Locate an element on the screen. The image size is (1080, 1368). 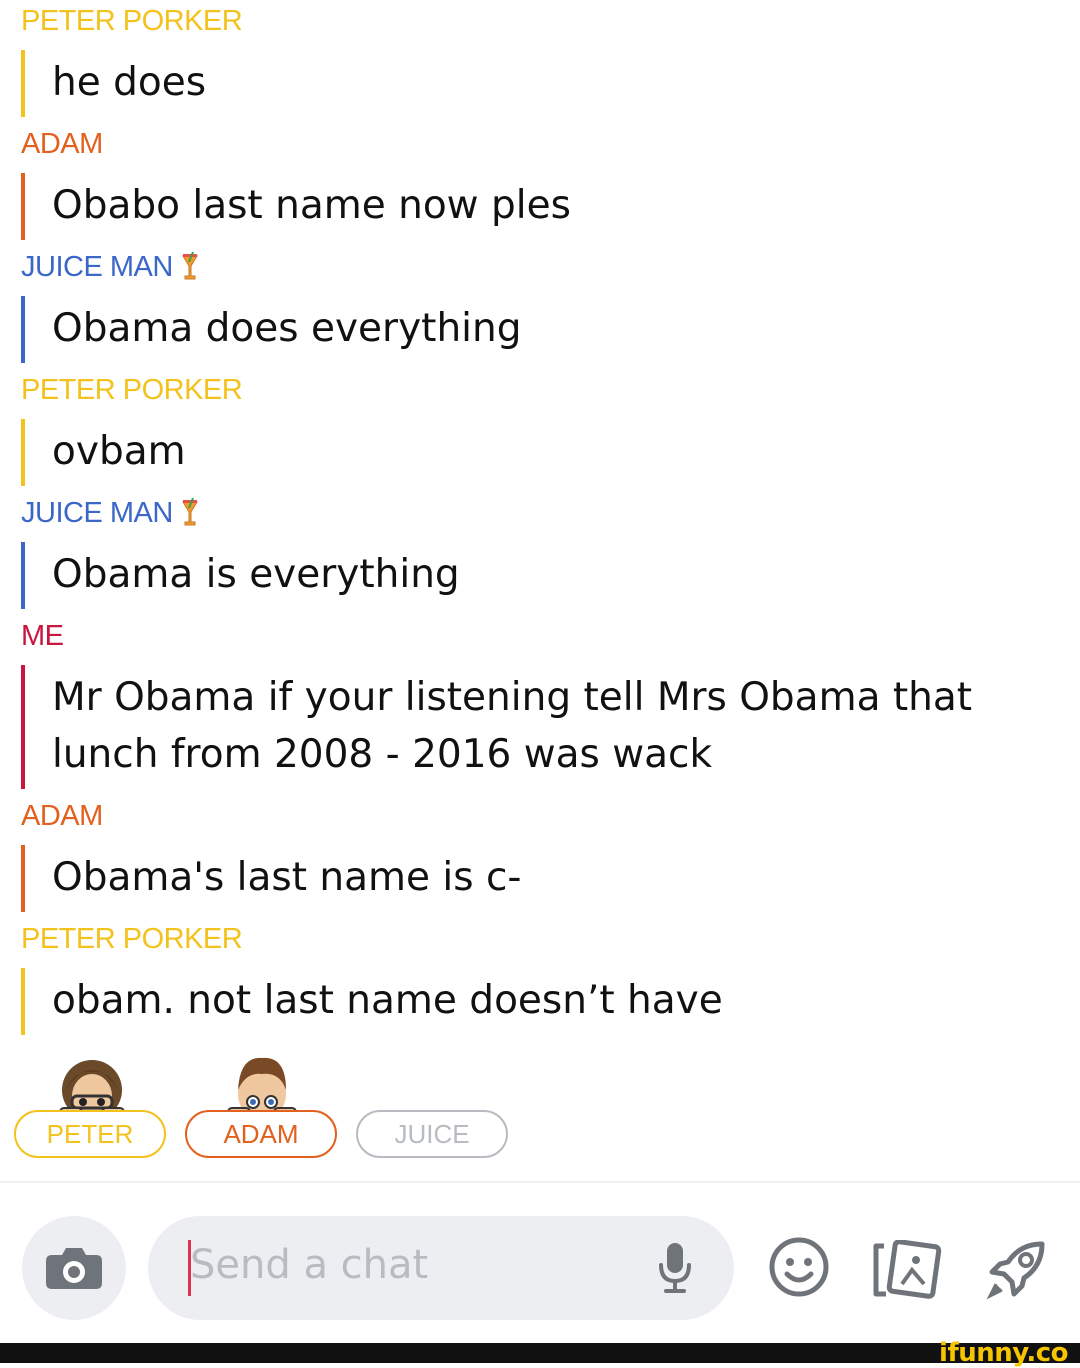
message-body: Obabo last name now ples is located at coordinates (550, 206).